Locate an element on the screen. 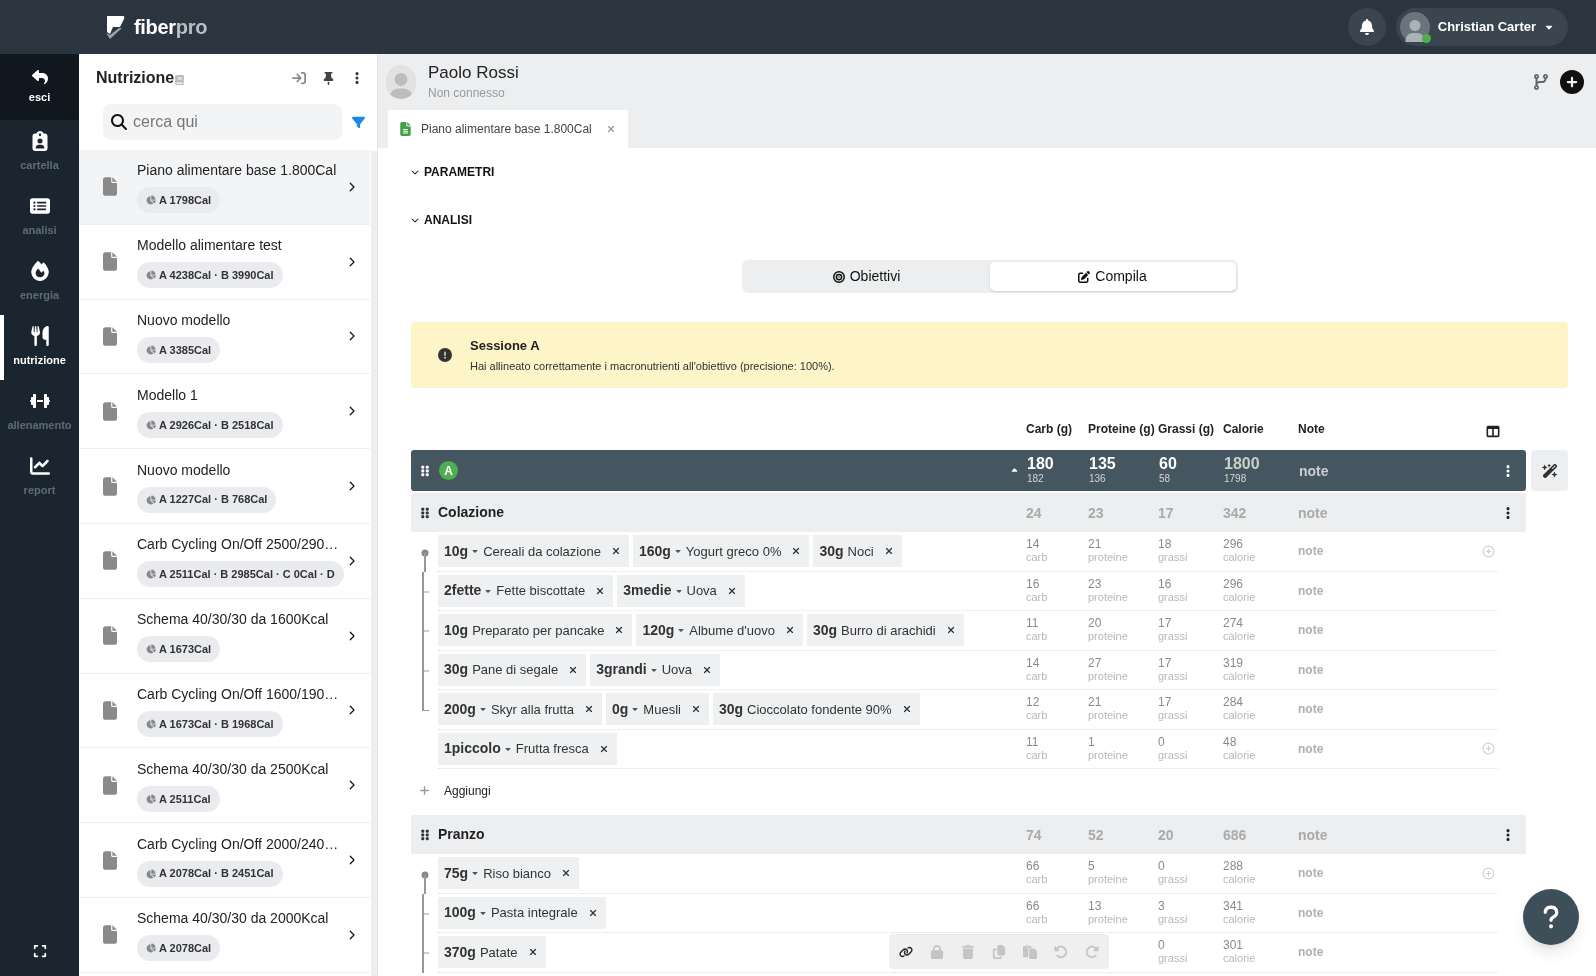 The width and height of the screenshot is (1596, 976). food-name: Preparato per pancake is located at coordinates (538, 630).